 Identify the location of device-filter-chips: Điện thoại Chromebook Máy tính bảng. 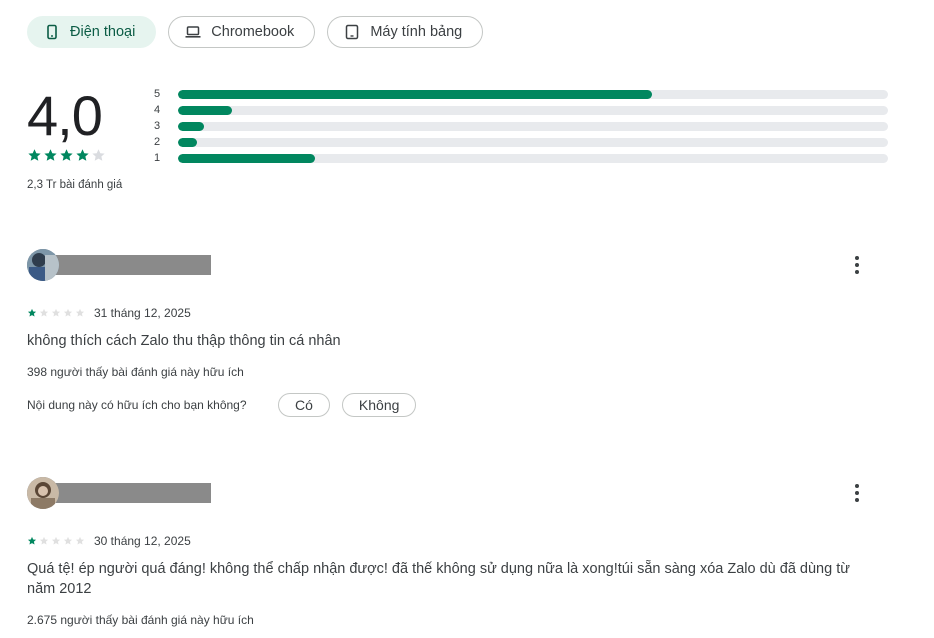
(255, 32).